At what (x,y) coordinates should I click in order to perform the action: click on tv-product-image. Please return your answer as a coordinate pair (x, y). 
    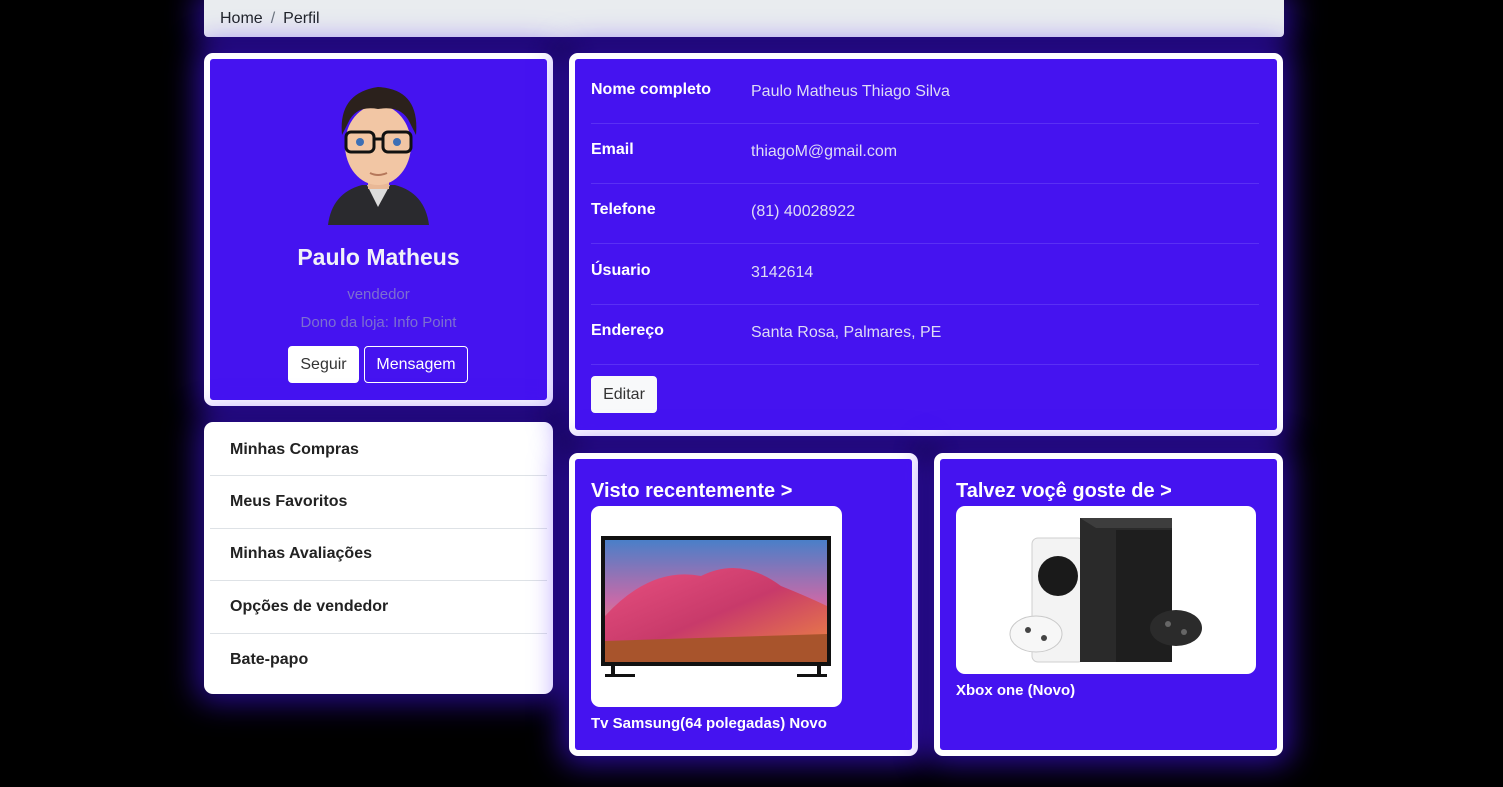
    Looking at the image, I should click on (716, 606).